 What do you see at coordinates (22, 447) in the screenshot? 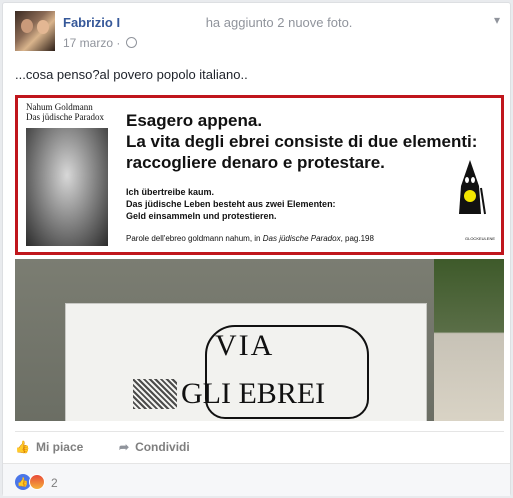
I see `thumbs-up-icon: 👍` at bounding box center [22, 447].